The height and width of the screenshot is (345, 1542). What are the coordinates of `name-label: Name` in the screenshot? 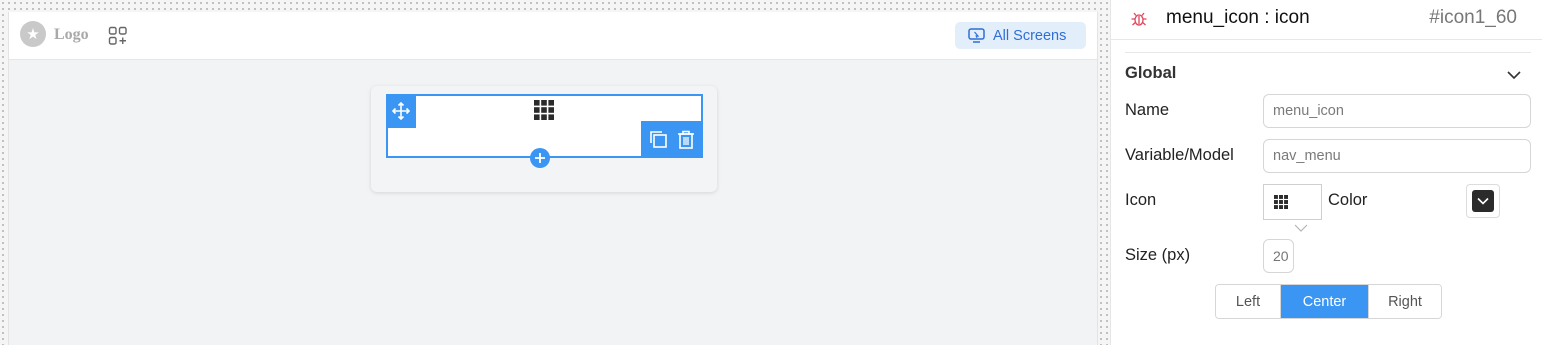 It's located at (1147, 110).